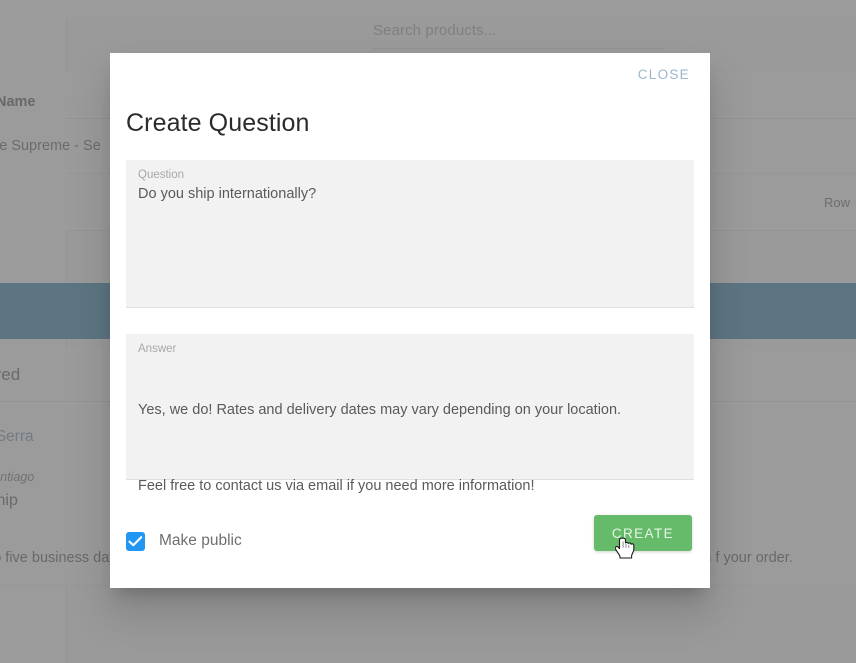 The image size is (856, 663). What do you see at coordinates (218, 123) in the screenshot?
I see `dialog-title: Create Question` at bounding box center [218, 123].